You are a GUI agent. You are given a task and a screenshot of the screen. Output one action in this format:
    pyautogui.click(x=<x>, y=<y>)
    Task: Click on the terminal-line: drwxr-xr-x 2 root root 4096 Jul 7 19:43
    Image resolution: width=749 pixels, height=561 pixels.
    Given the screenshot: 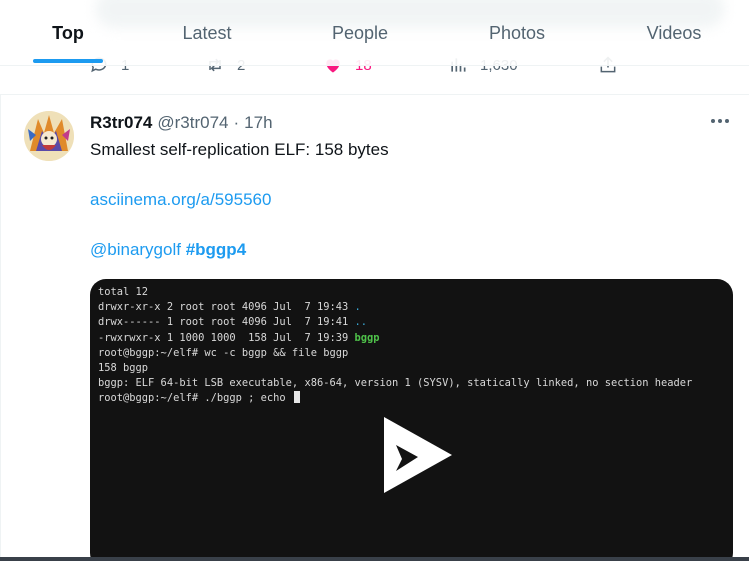 What is the action you would take?
    pyautogui.click(x=226, y=307)
    